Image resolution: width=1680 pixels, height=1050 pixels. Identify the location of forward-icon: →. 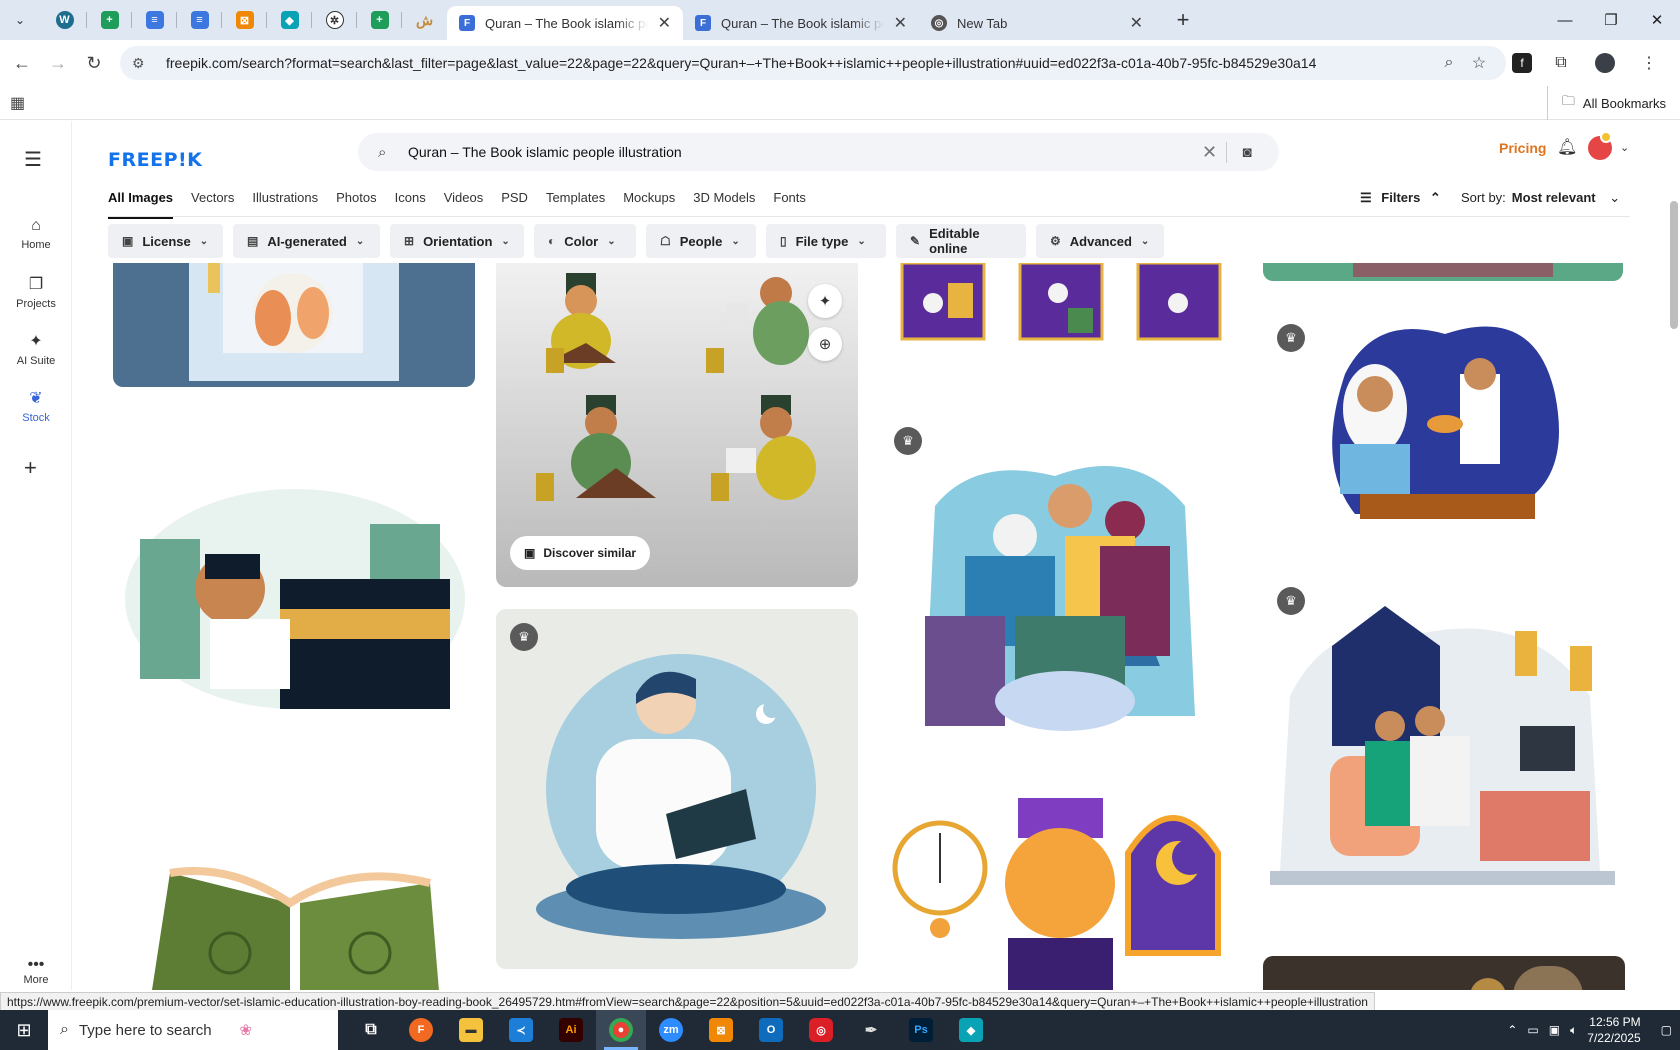
(58, 63).